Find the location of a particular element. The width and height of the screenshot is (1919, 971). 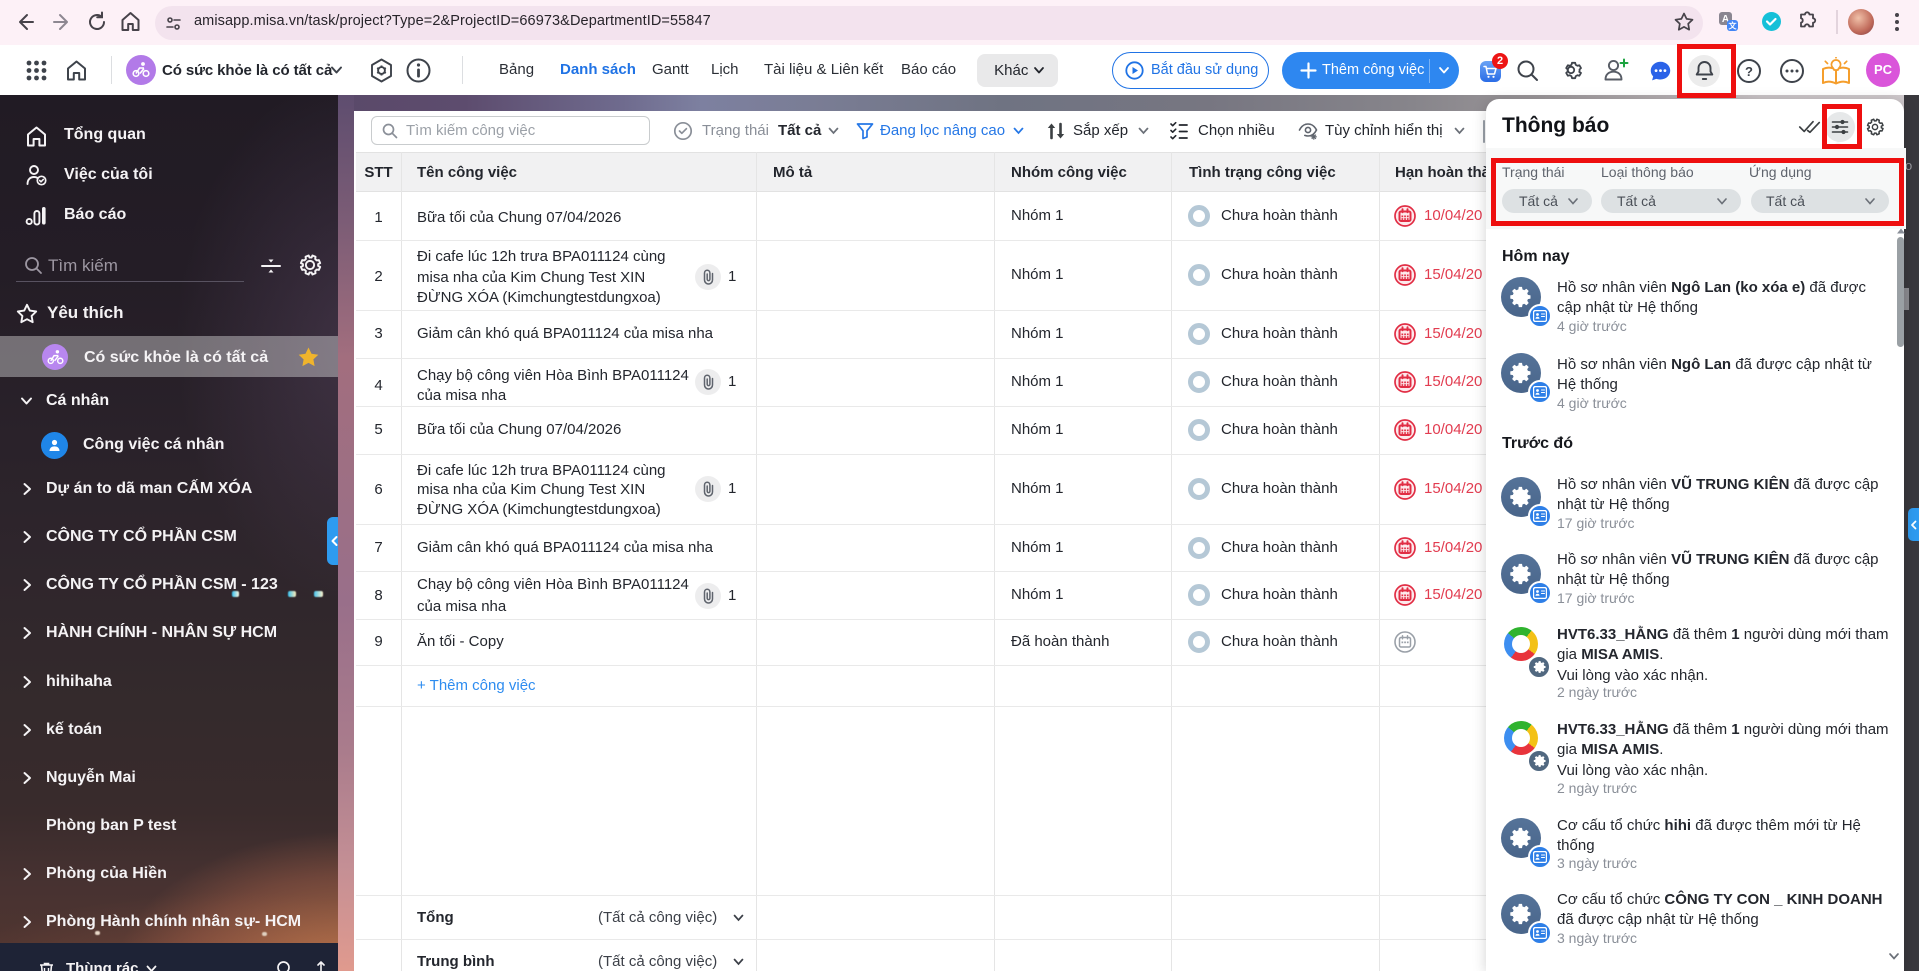

svg-text: 文 is located at coordinates (1733, 26).